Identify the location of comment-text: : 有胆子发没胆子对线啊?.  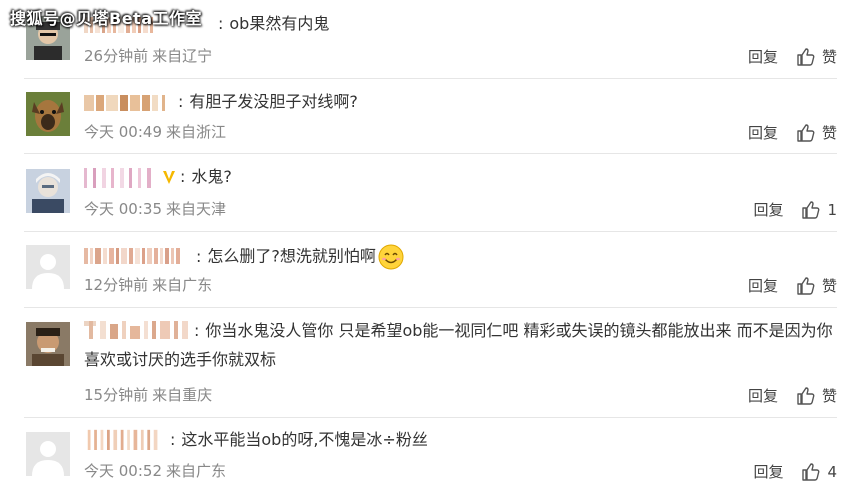
(268, 101).